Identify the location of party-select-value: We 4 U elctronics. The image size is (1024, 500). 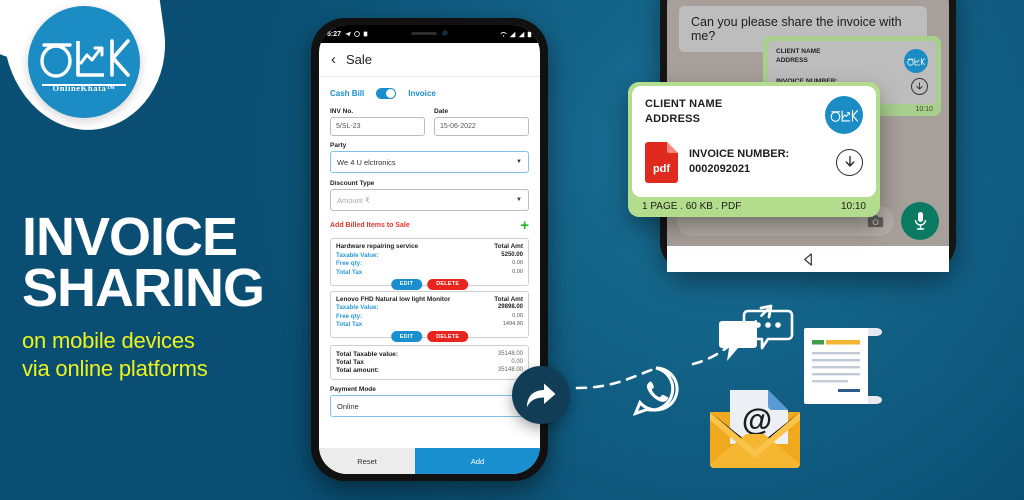
(366, 162).